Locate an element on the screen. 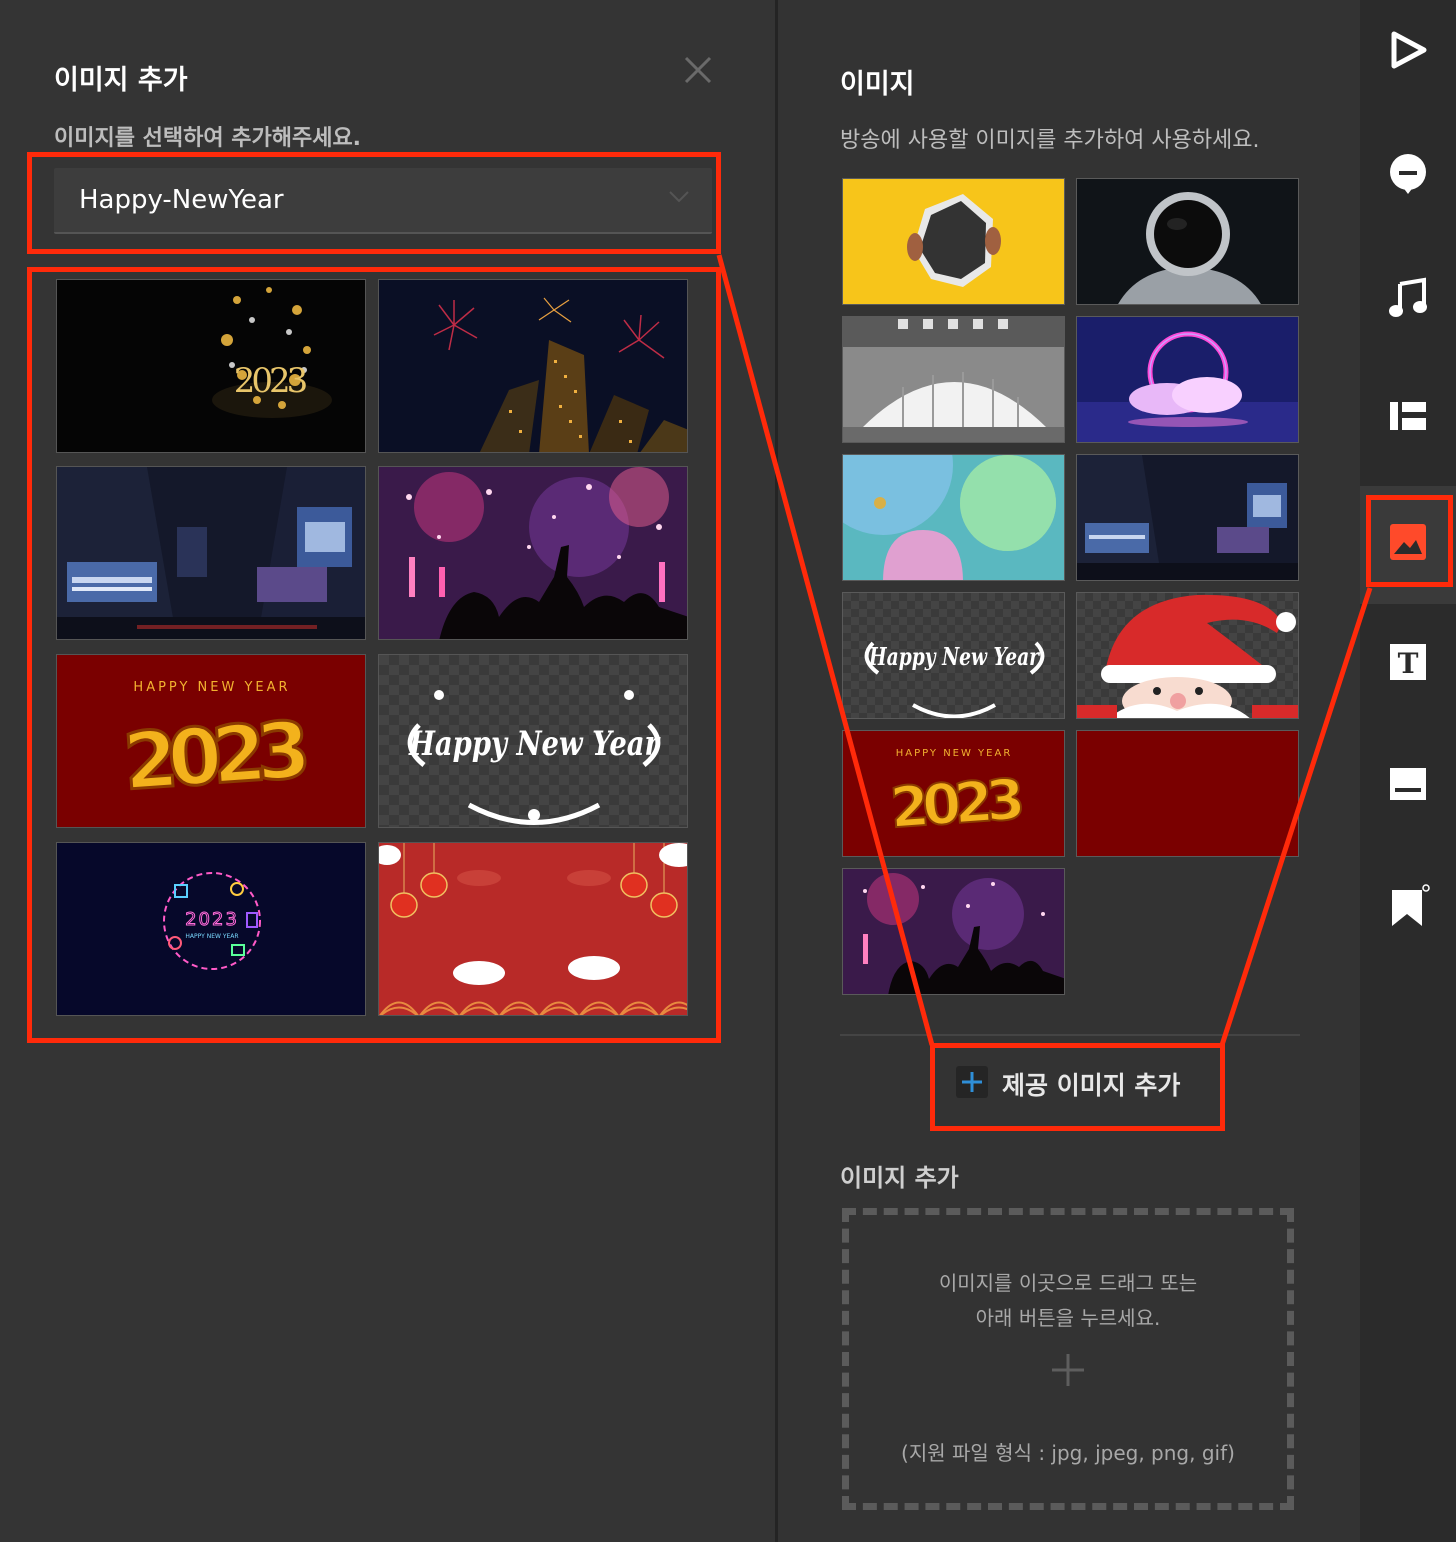  add-image-subtitle: 이미지를 선택하여 추가해주세요. is located at coordinates (208, 138).